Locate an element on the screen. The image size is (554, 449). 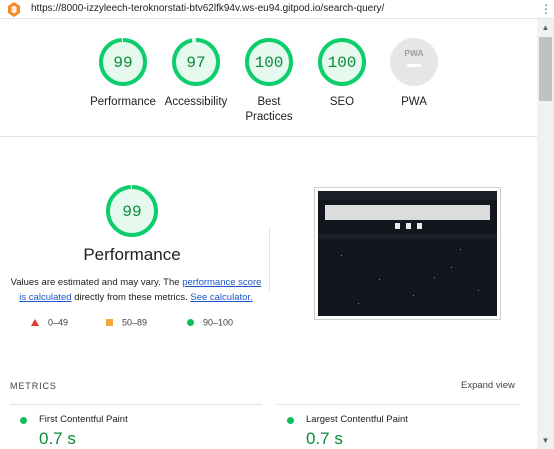
legend-average: 50–89 is located at coordinates (126, 322).